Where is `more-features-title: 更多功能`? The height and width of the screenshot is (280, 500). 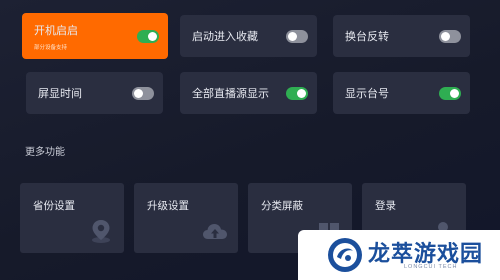
more-features-title: 更多功能 is located at coordinates (45, 152).